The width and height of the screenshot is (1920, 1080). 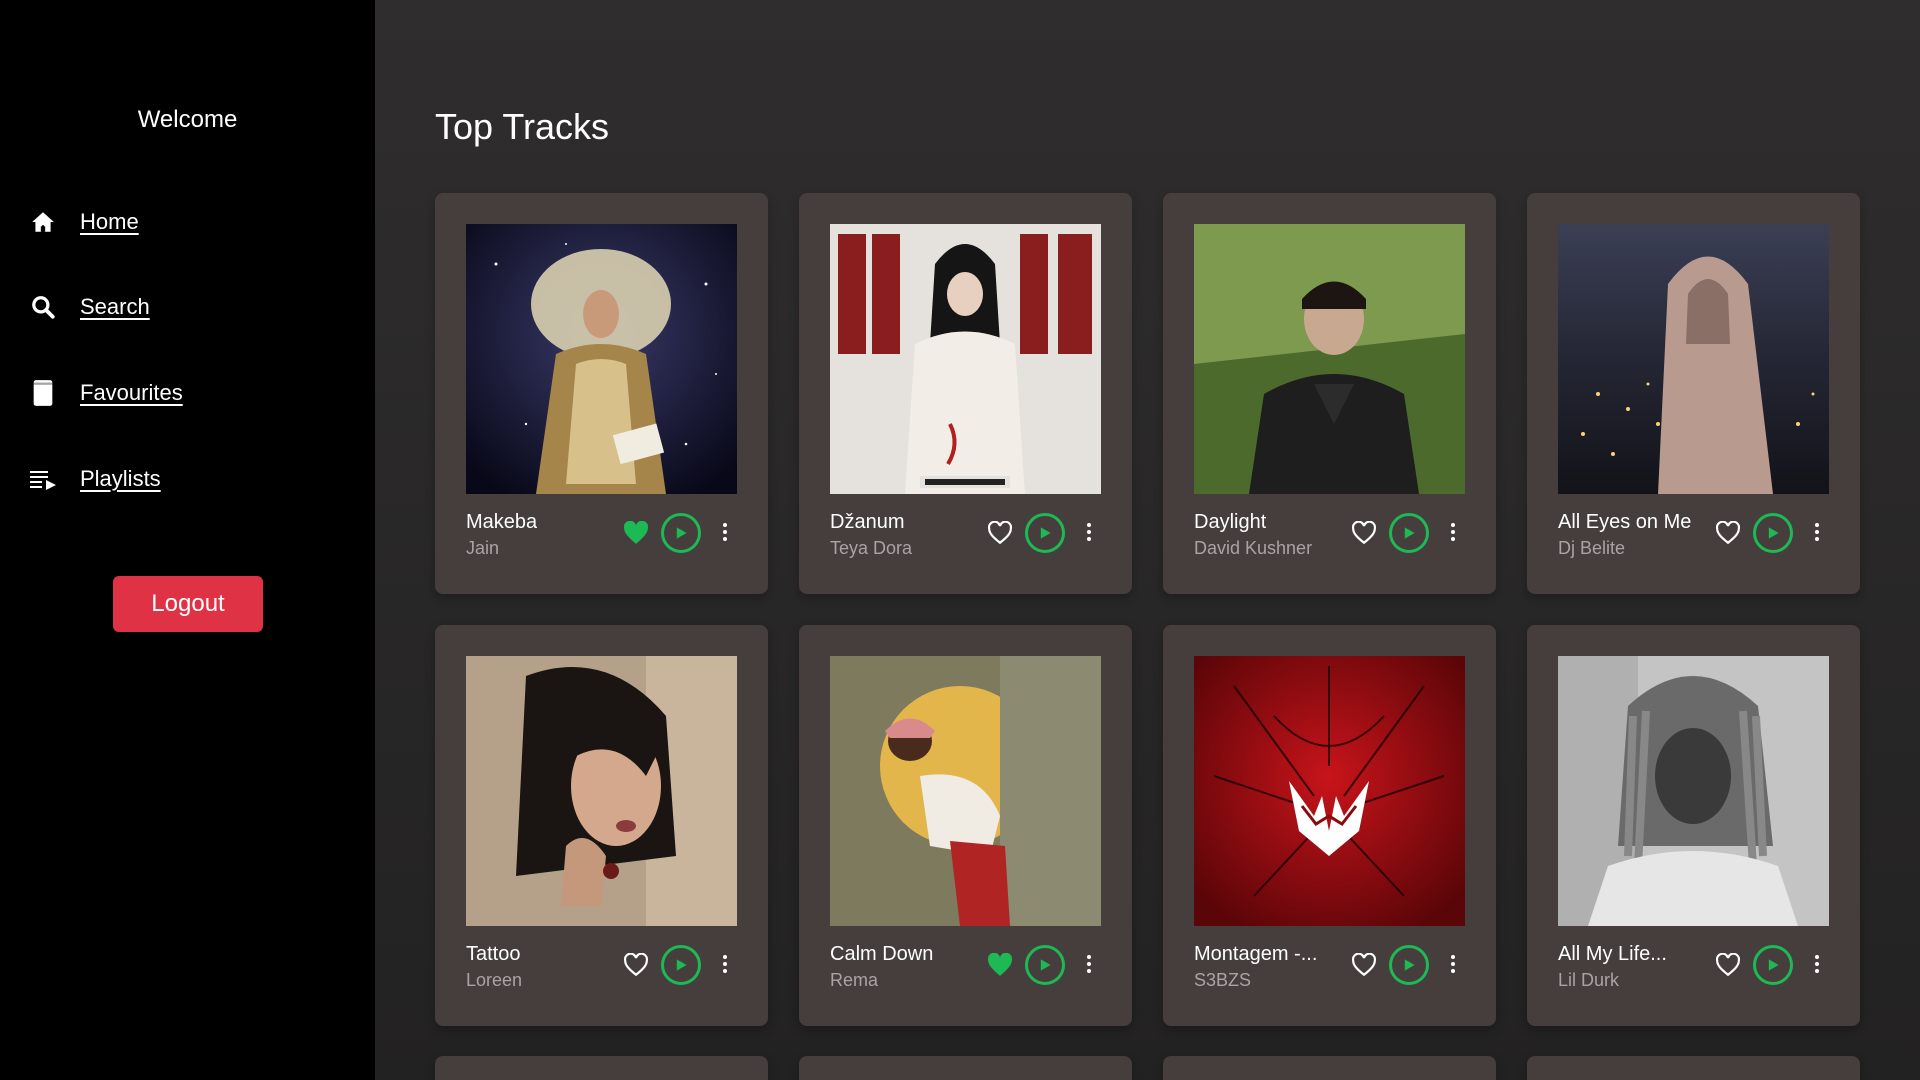 I want to click on track-card: Montagem -... S3BZS, so click(x=1329, y=825).